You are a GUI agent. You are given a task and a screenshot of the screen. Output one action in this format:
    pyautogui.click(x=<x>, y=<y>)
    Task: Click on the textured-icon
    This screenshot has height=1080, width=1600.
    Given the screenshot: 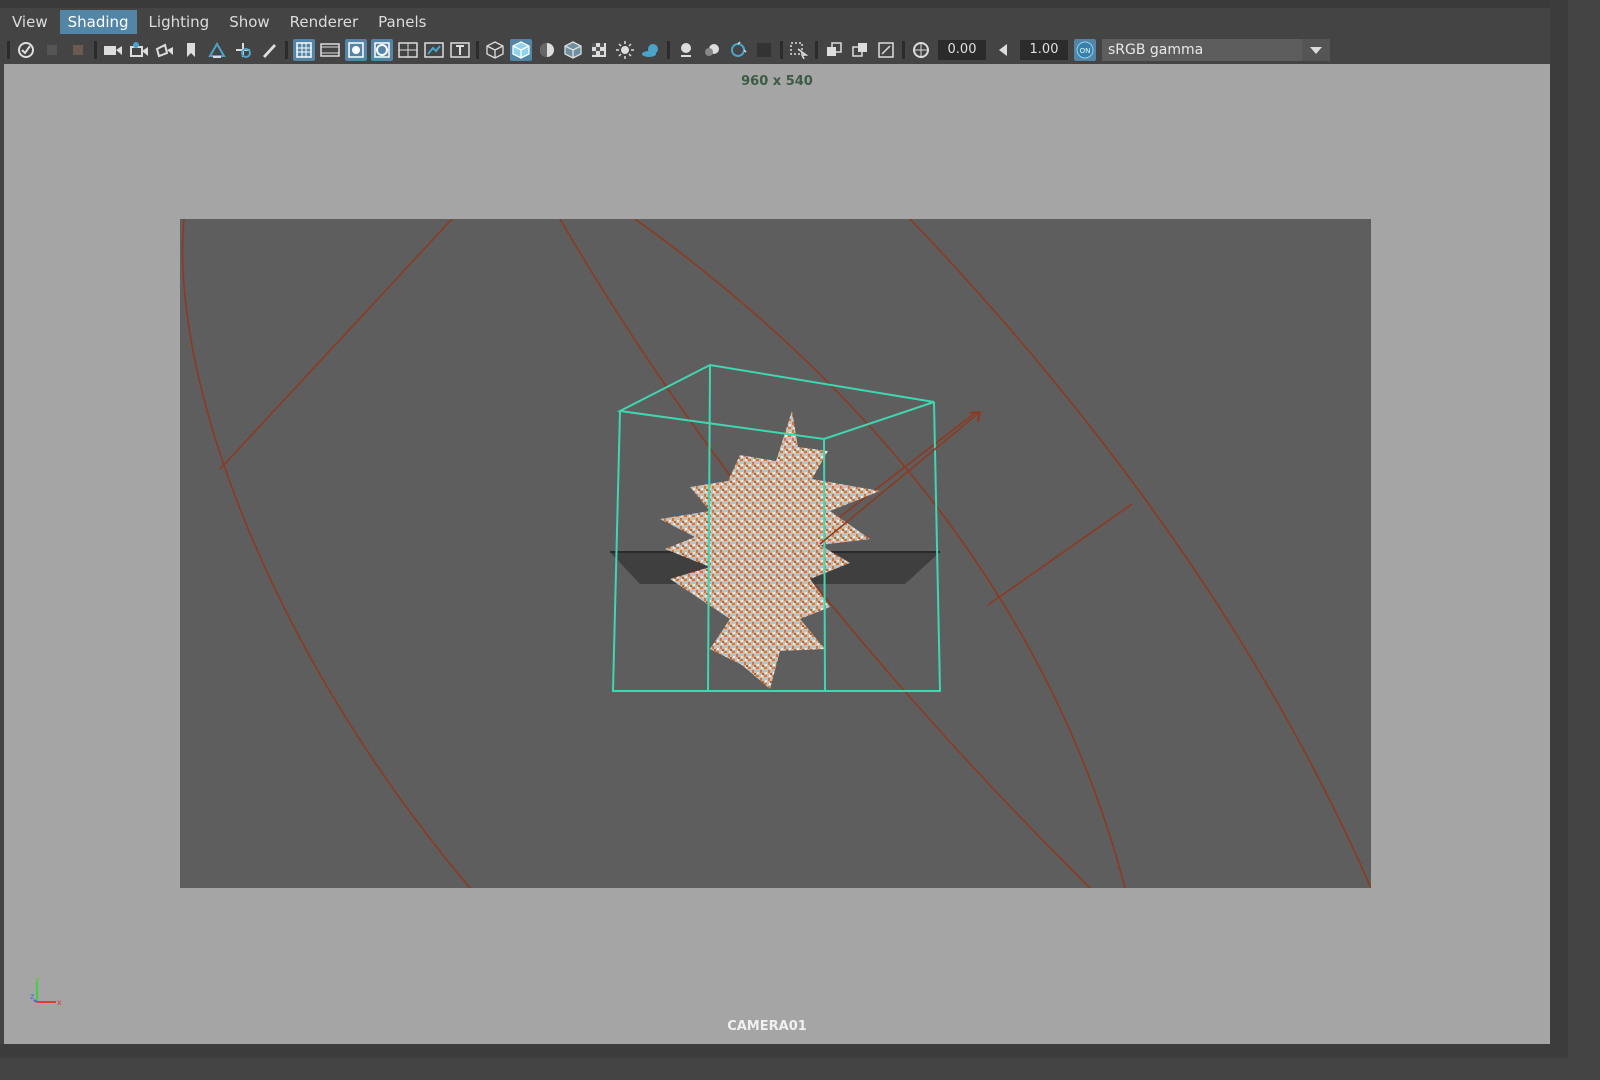 What is the action you would take?
    pyautogui.click(x=599, y=50)
    